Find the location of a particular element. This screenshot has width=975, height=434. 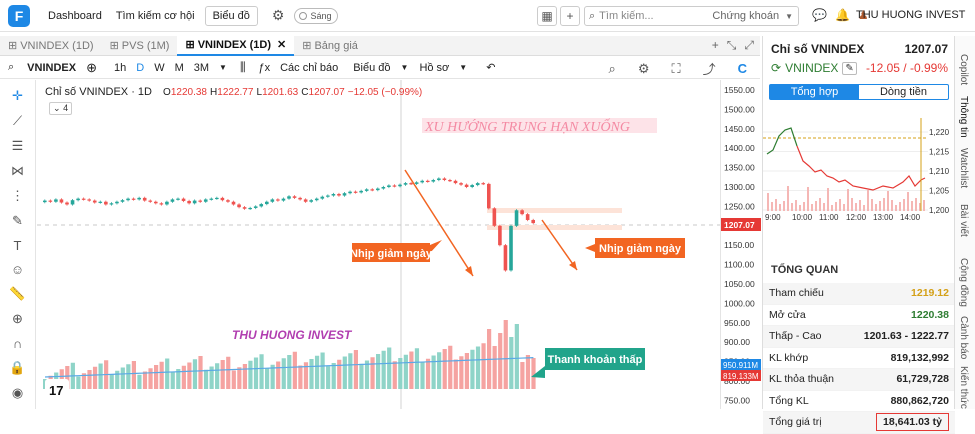

tab-price-board: ⊞ Bảng giá is located at coordinates (330, 46).